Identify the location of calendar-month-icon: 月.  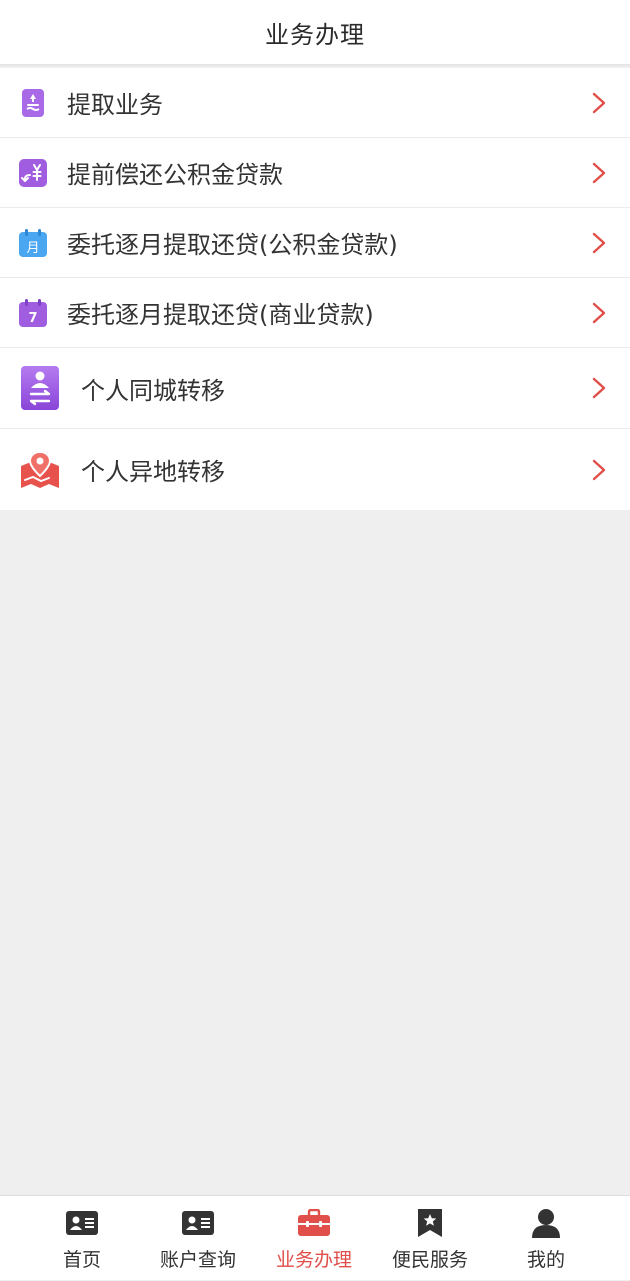
(33, 242).